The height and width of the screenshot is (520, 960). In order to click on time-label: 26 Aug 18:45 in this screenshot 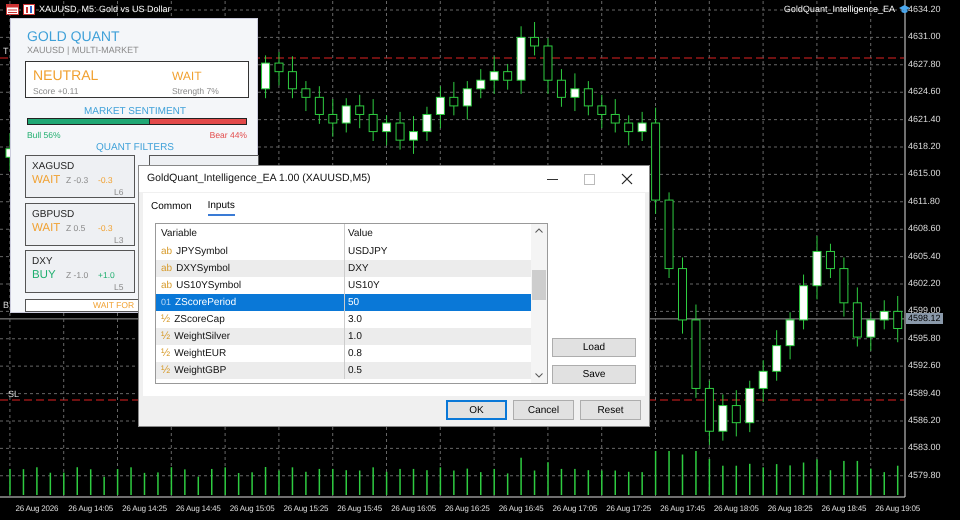, I will do `click(844, 508)`.